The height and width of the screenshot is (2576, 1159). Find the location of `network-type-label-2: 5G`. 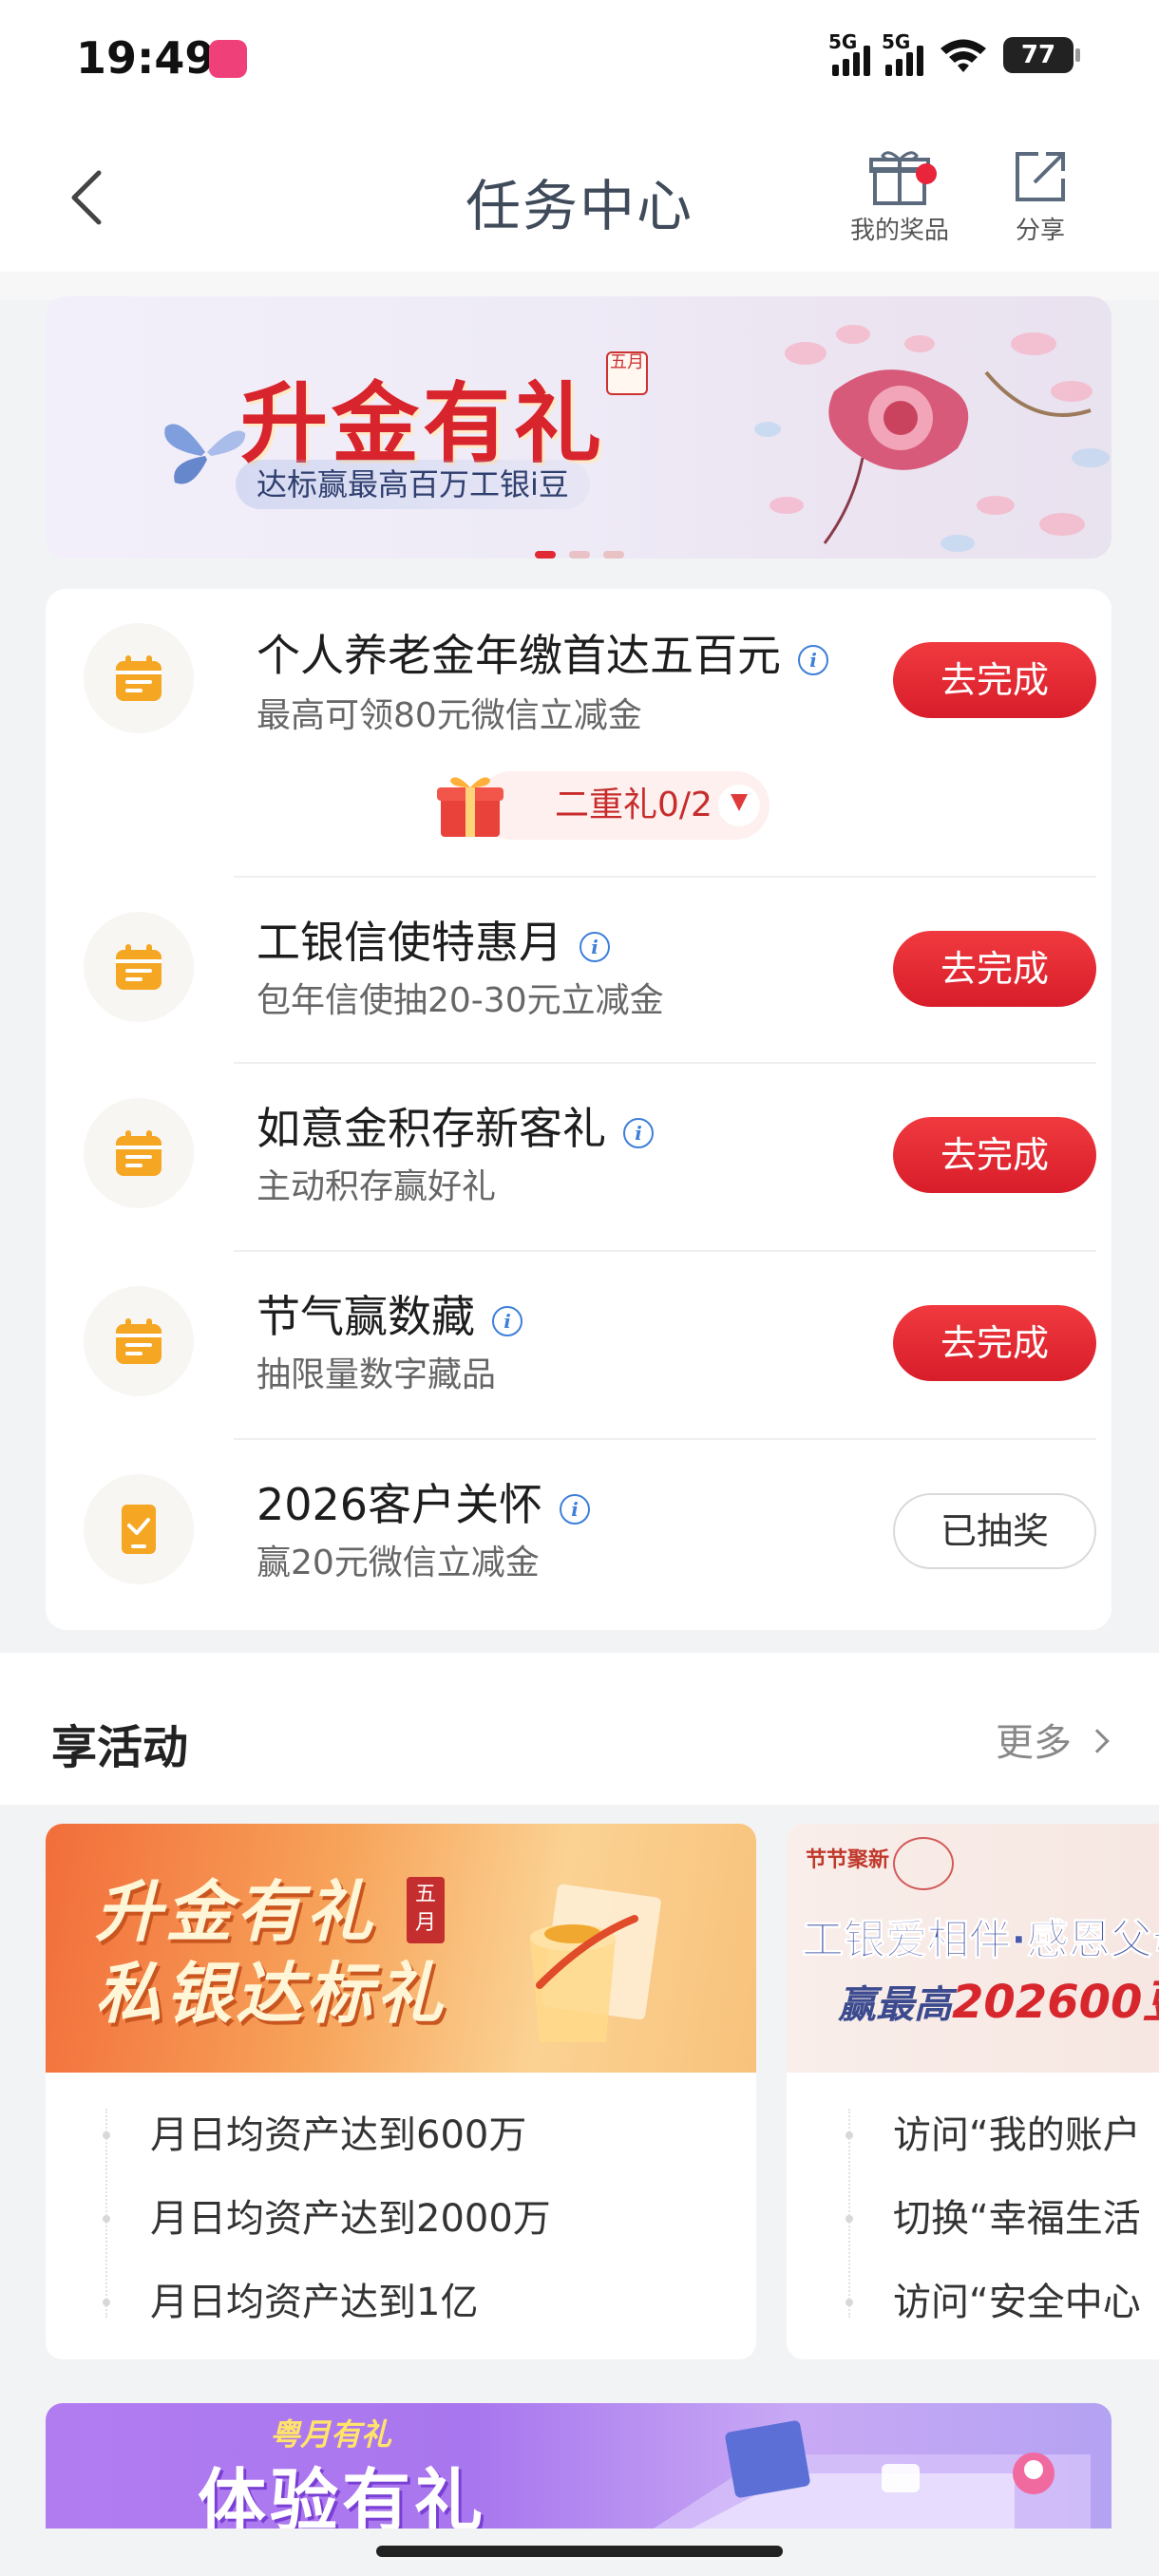

network-type-label-2: 5G is located at coordinates (896, 41).